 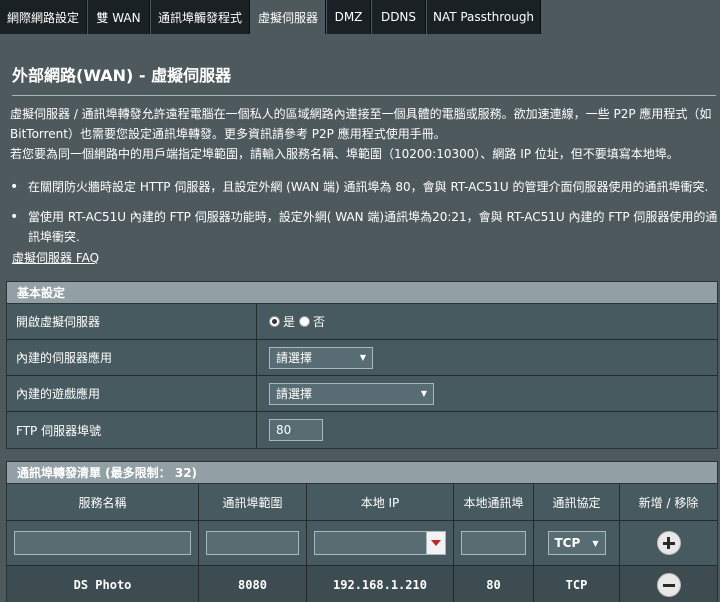 What do you see at coordinates (577, 584) in the screenshot?
I see `row-protocol: TCP` at bounding box center [577, 584].